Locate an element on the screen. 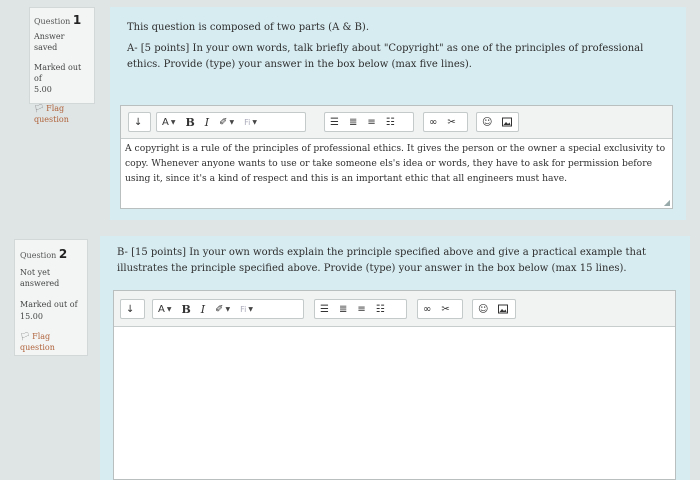  question-1-status: Answer saved is located at coordinates (49, 42).